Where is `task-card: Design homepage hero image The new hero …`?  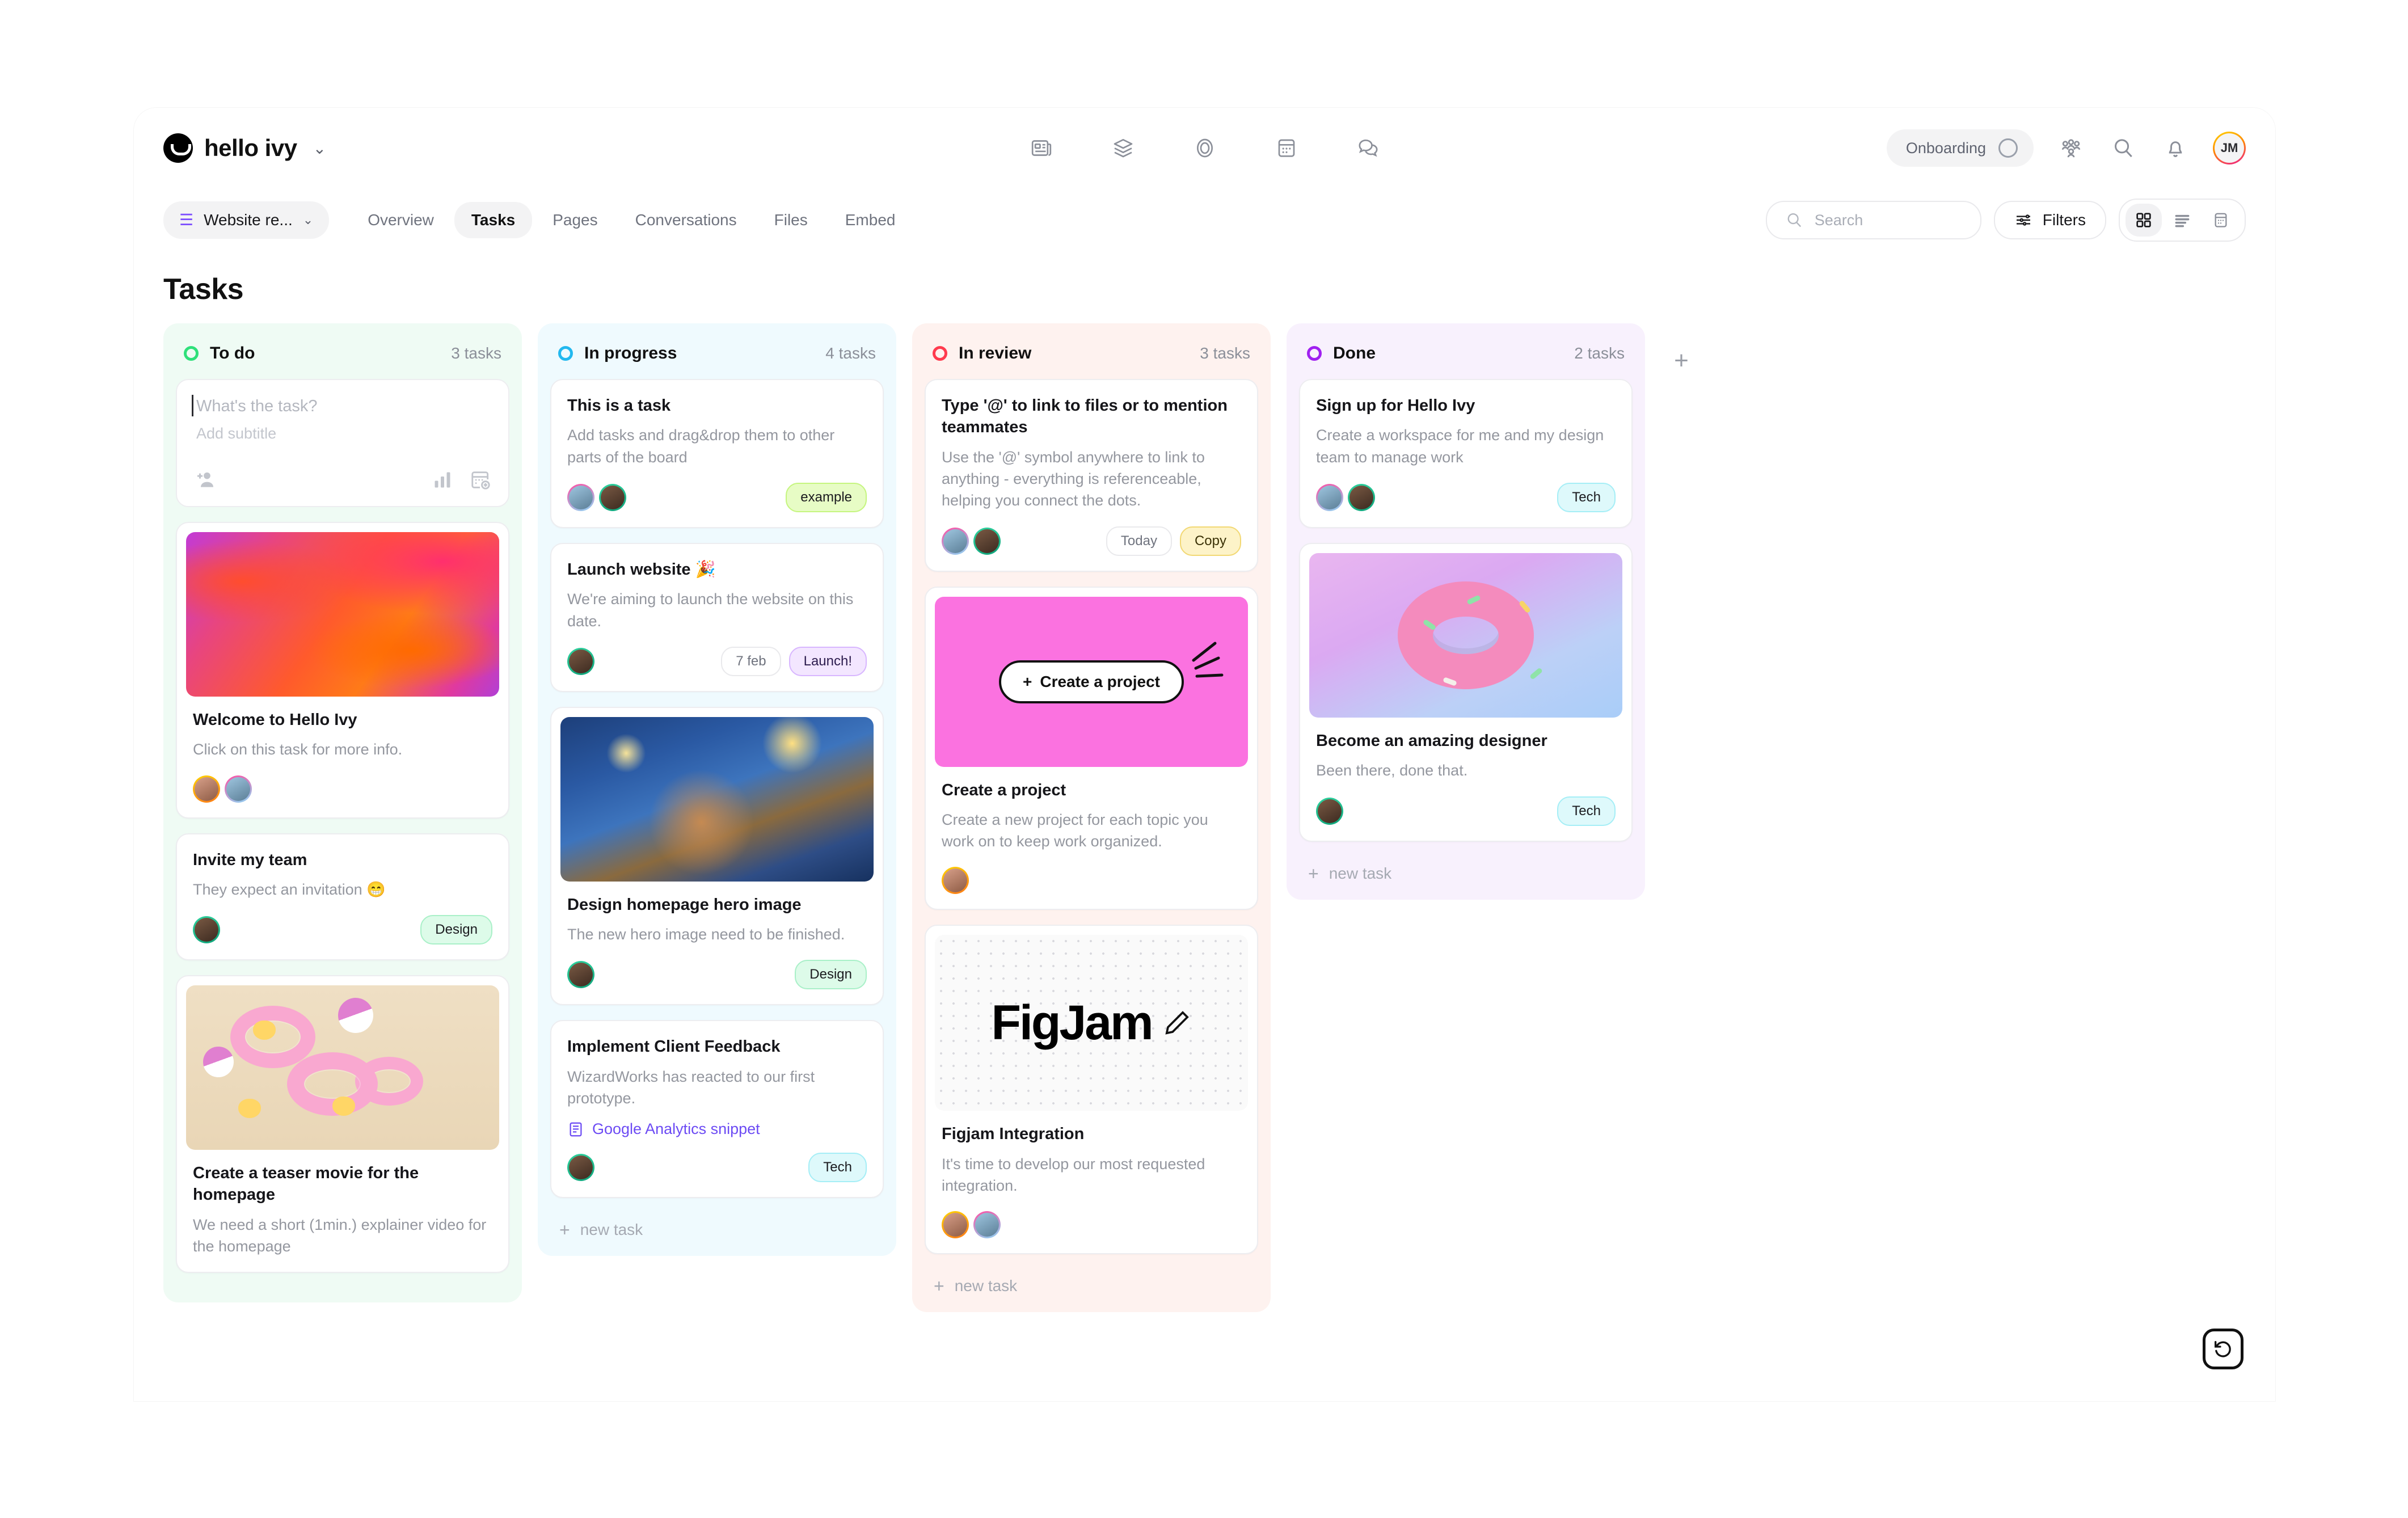 task-card: Design homepage hero image The new hero … is located at coordinates (717, 856).